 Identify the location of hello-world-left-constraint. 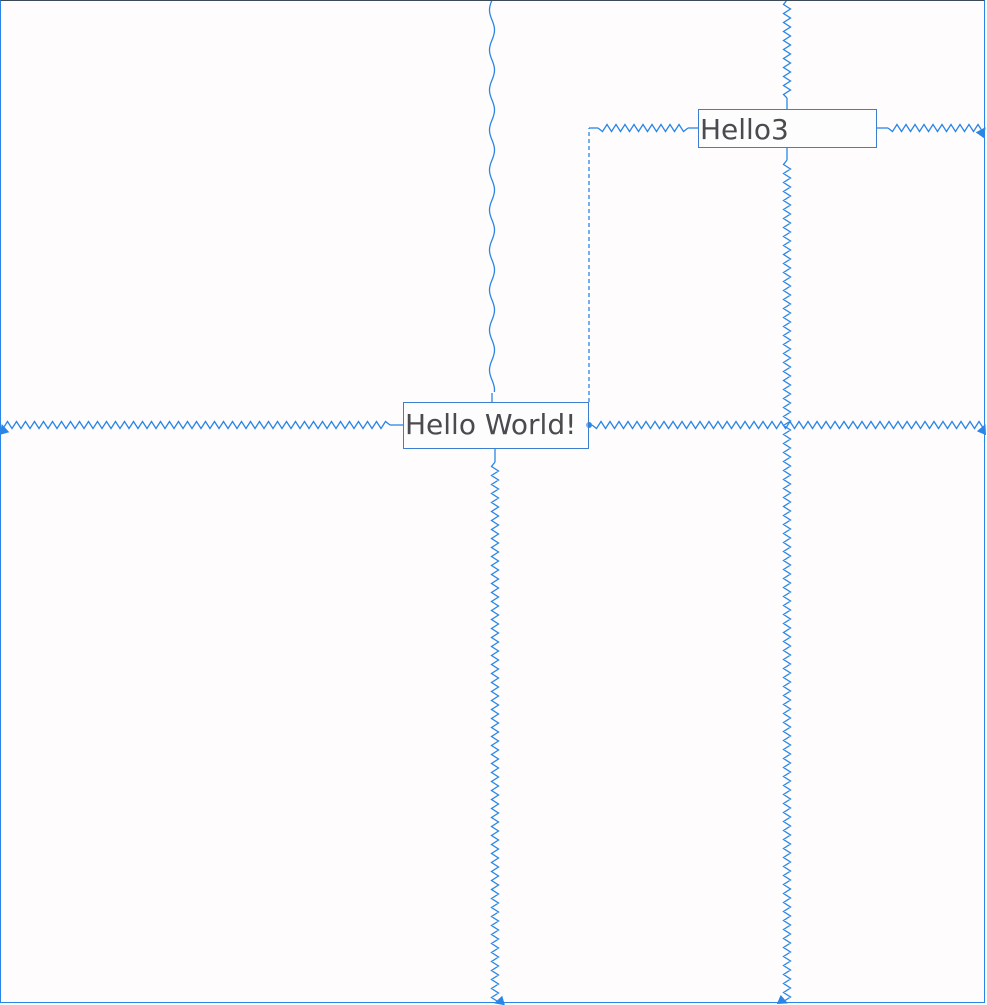
(195, 428).